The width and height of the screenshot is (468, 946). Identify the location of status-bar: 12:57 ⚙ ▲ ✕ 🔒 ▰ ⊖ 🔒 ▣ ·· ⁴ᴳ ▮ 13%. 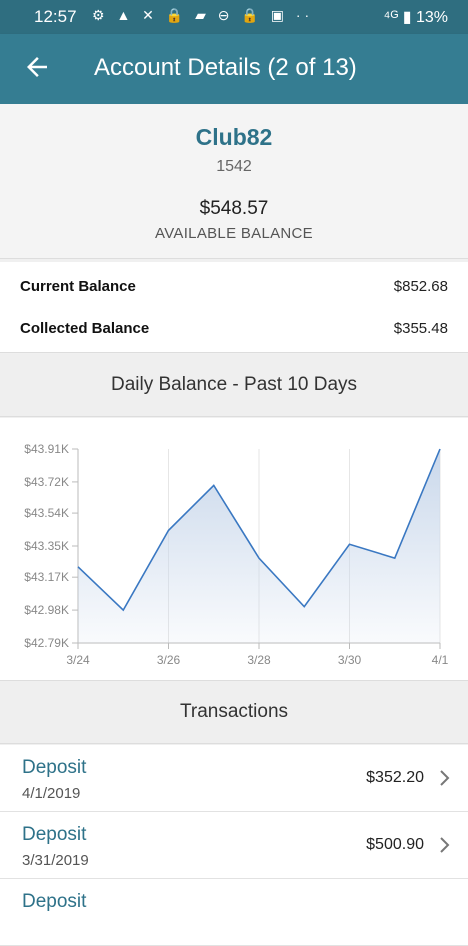
(234, 17).